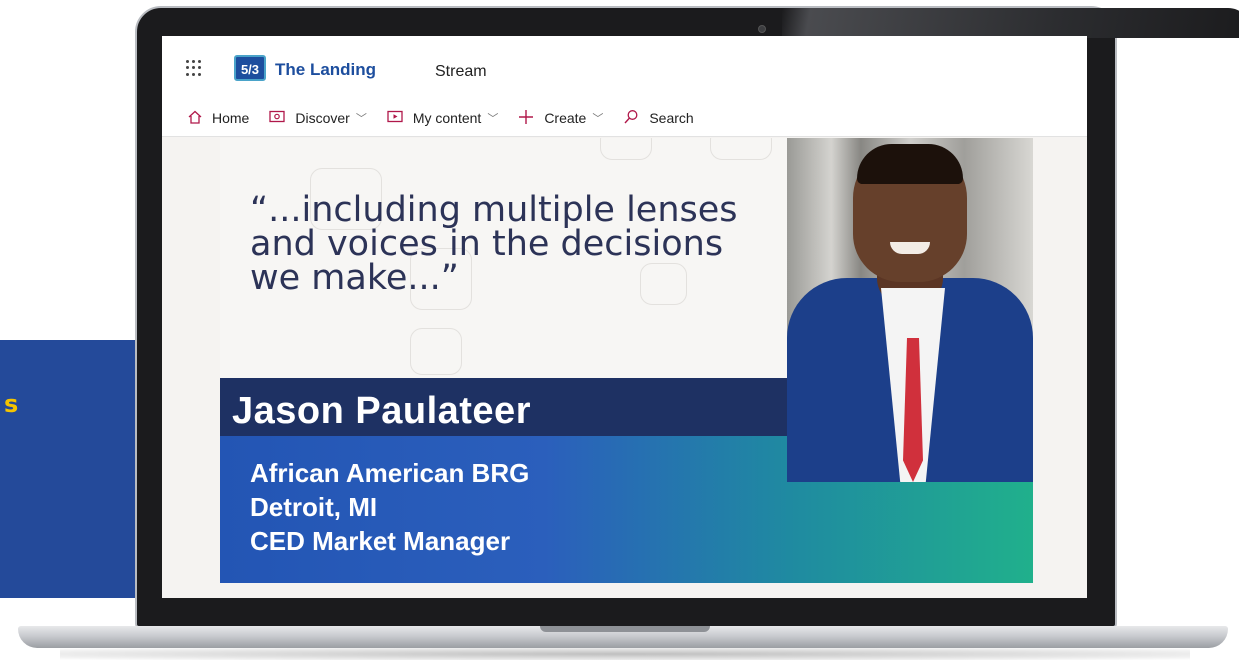 Image resolution: width=1239 pixels, height=668 pixels. I want to click on speaker-portrait, so click(910, 310).